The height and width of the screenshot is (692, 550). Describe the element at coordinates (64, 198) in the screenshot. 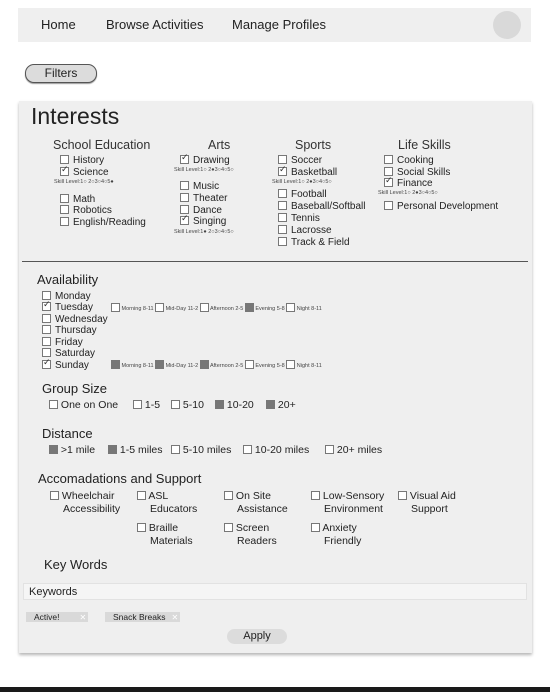

I see `math-checkbox` at that location.